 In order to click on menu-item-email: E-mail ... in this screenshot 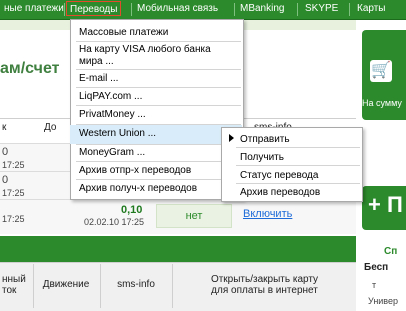, I will do `click(98, 79)`.